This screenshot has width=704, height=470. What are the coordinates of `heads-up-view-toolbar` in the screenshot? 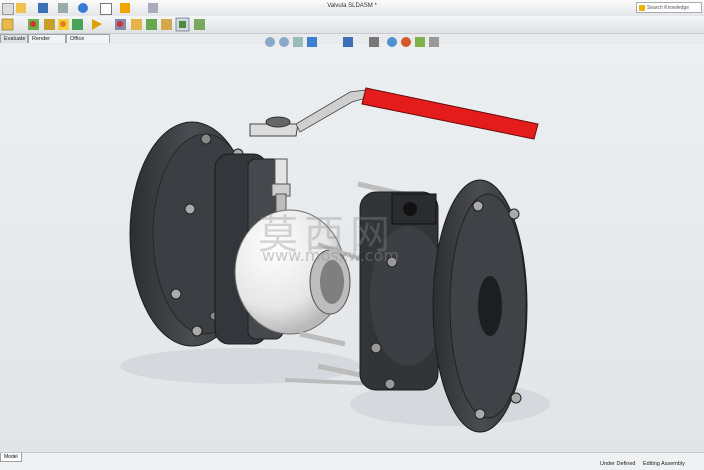 It's located at (355, 43).